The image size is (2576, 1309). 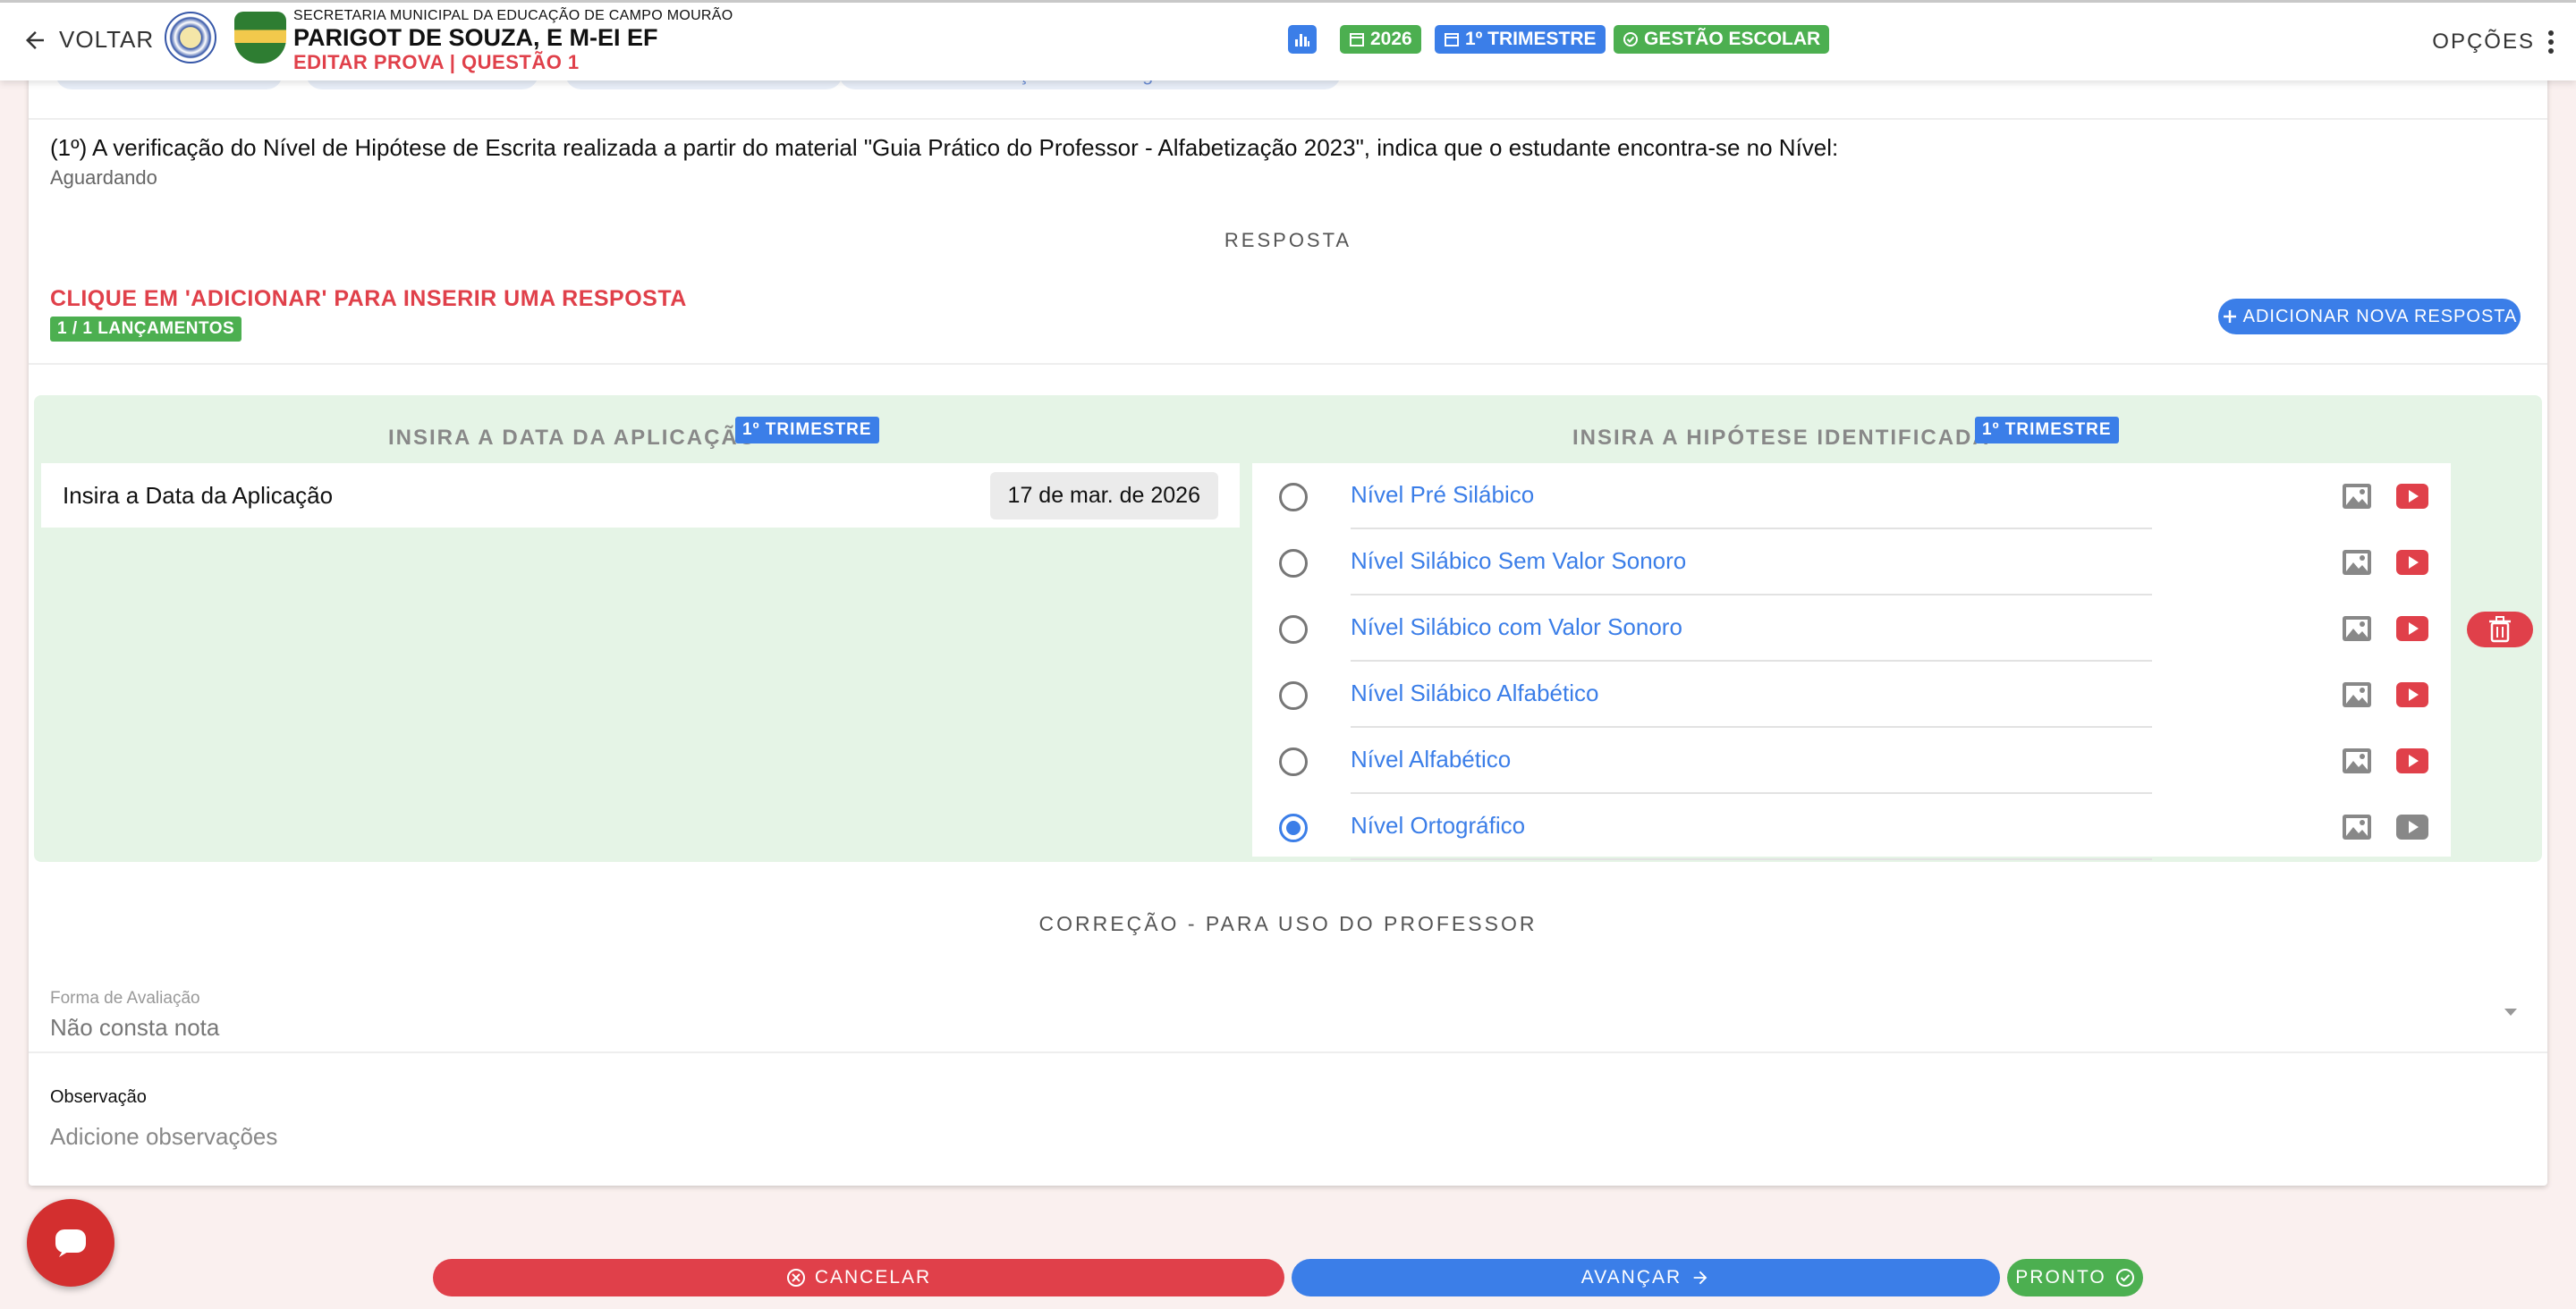 What do you see at coordinates (1851, 695) in the screenshot?
I see `hypothesis-option: Nível Silábico Alfabético` at bounding box center [1851, 695].